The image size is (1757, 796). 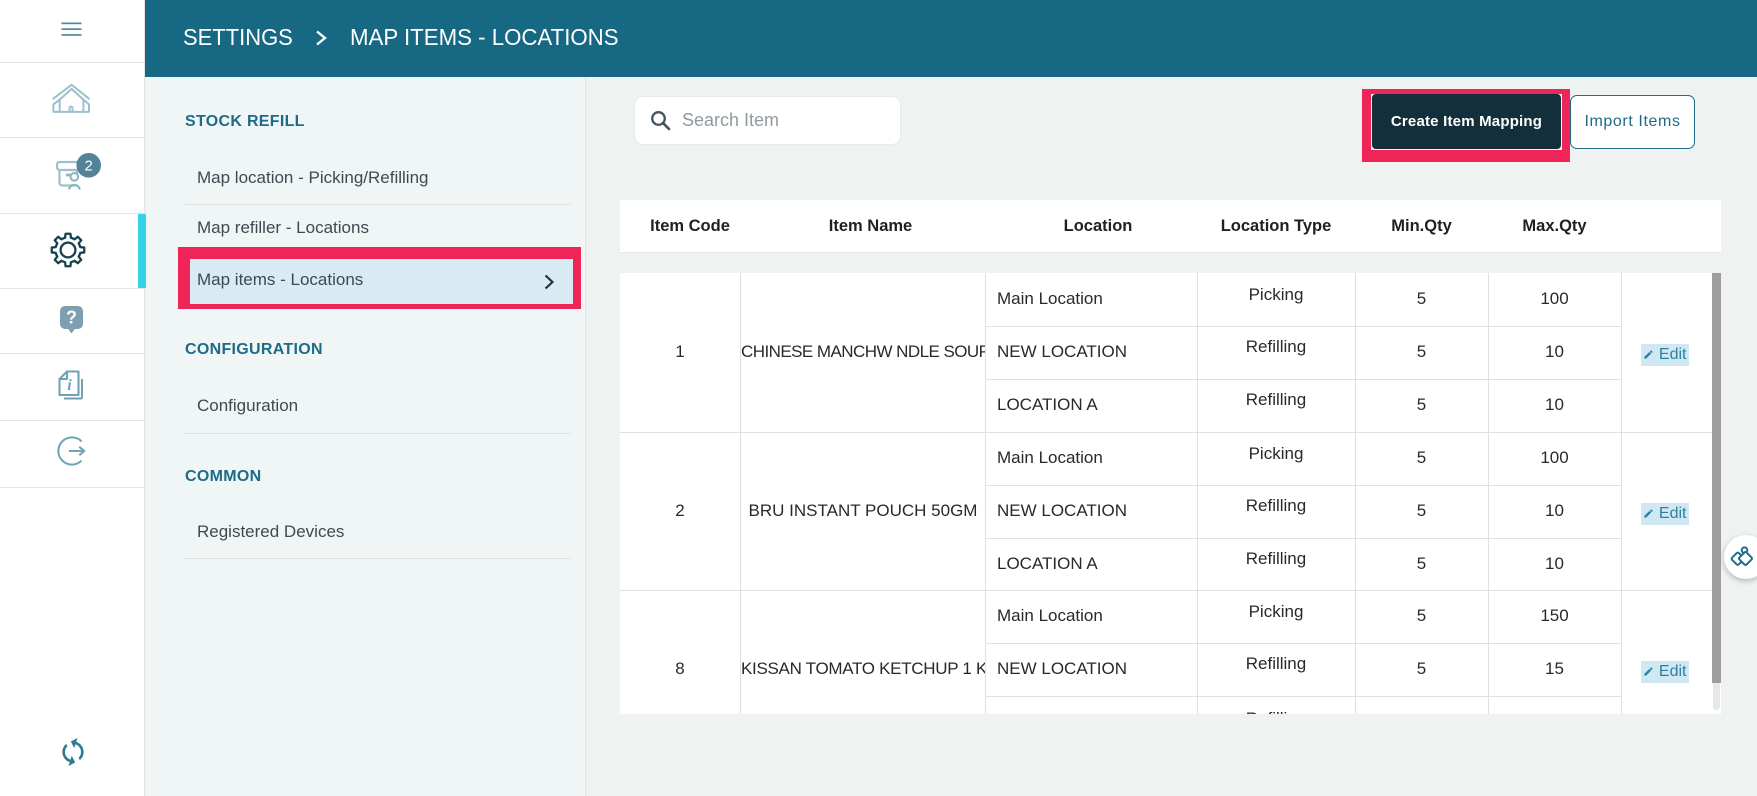 What do you see at coordinates (89, 165) in the screenshot?
I see `svg-text: 2` at bounding box center [89, 165].